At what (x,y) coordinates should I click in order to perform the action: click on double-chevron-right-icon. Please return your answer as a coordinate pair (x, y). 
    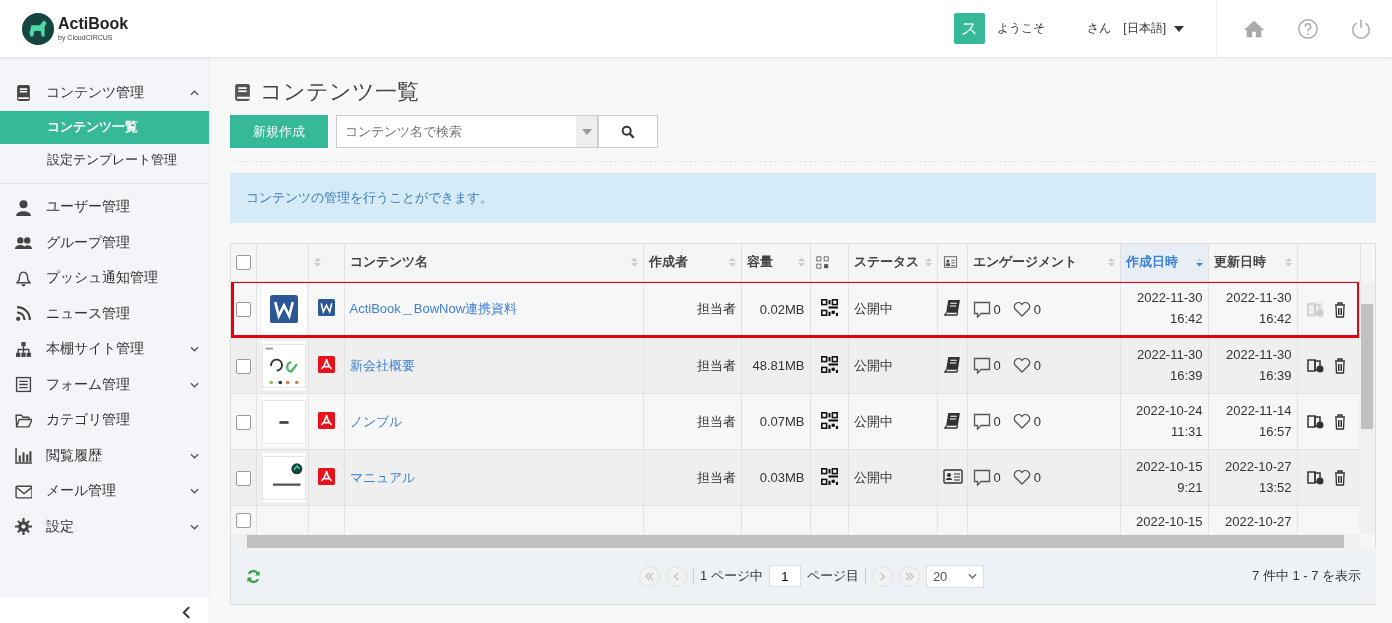
    Looking at the image, I should click on (909, 576).